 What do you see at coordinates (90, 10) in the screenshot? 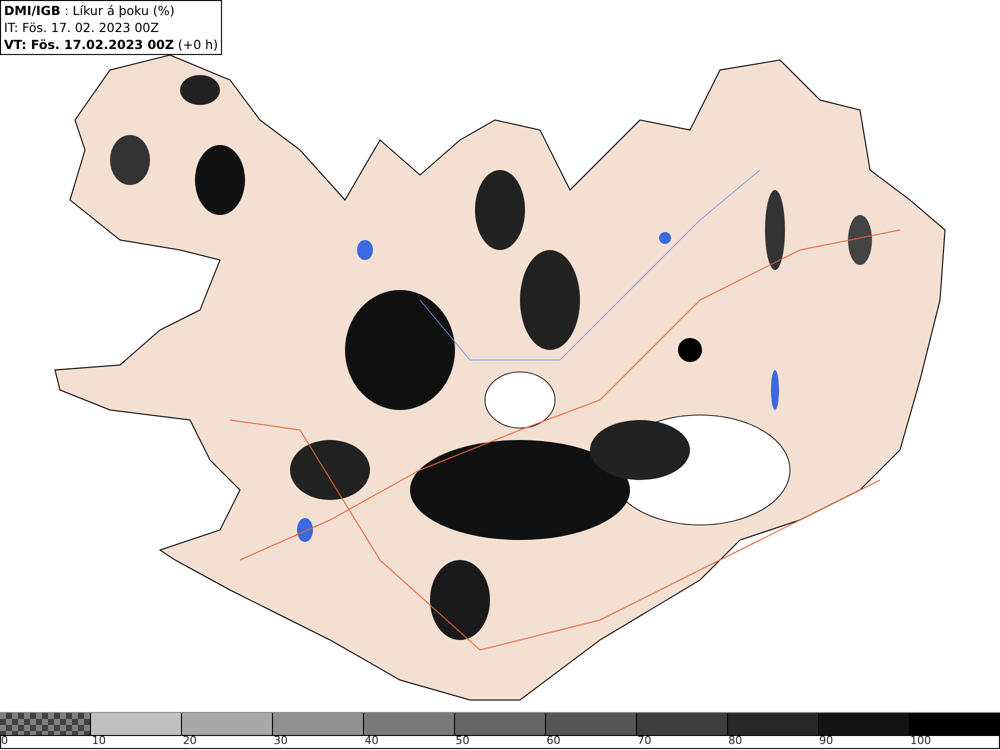
I see `map-title: DMI/IGB : Líkur á þoku (%)` at bounding box center [90, 10].